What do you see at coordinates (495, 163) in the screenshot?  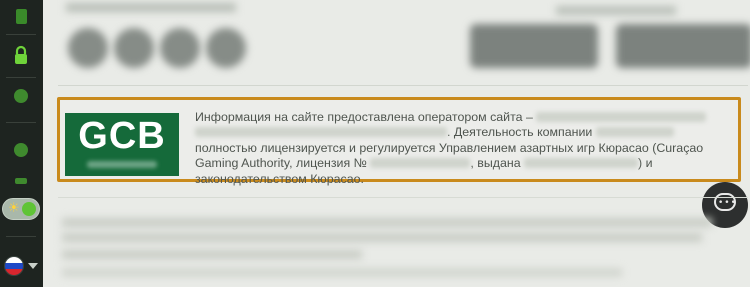 I see `license-text-part: , выдана` at bounding box center [495, 163].